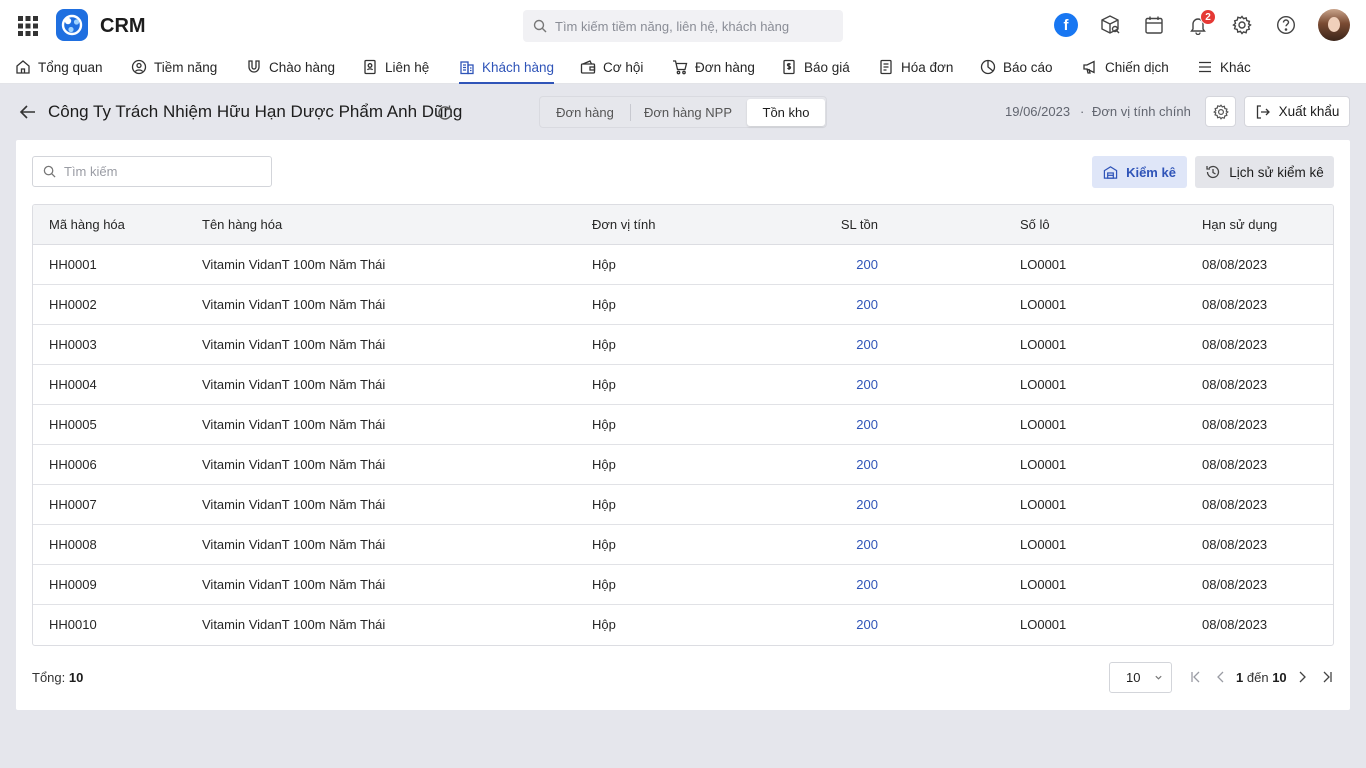 This screenshot has width=1366, height=768. Describe the element at coordinates (623, 225) in the screenshot. I see `column-header: Đơn vị tính` at that location.